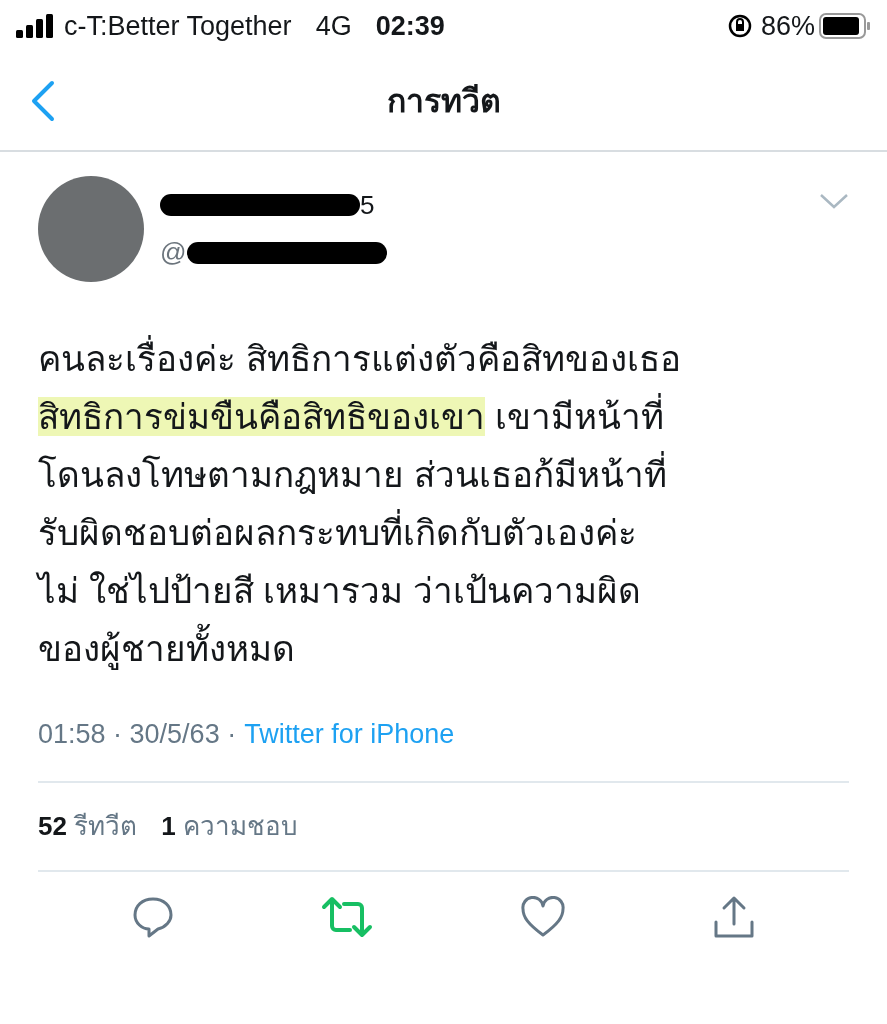  I want to click on network-type: 4G, so click(333, 26).